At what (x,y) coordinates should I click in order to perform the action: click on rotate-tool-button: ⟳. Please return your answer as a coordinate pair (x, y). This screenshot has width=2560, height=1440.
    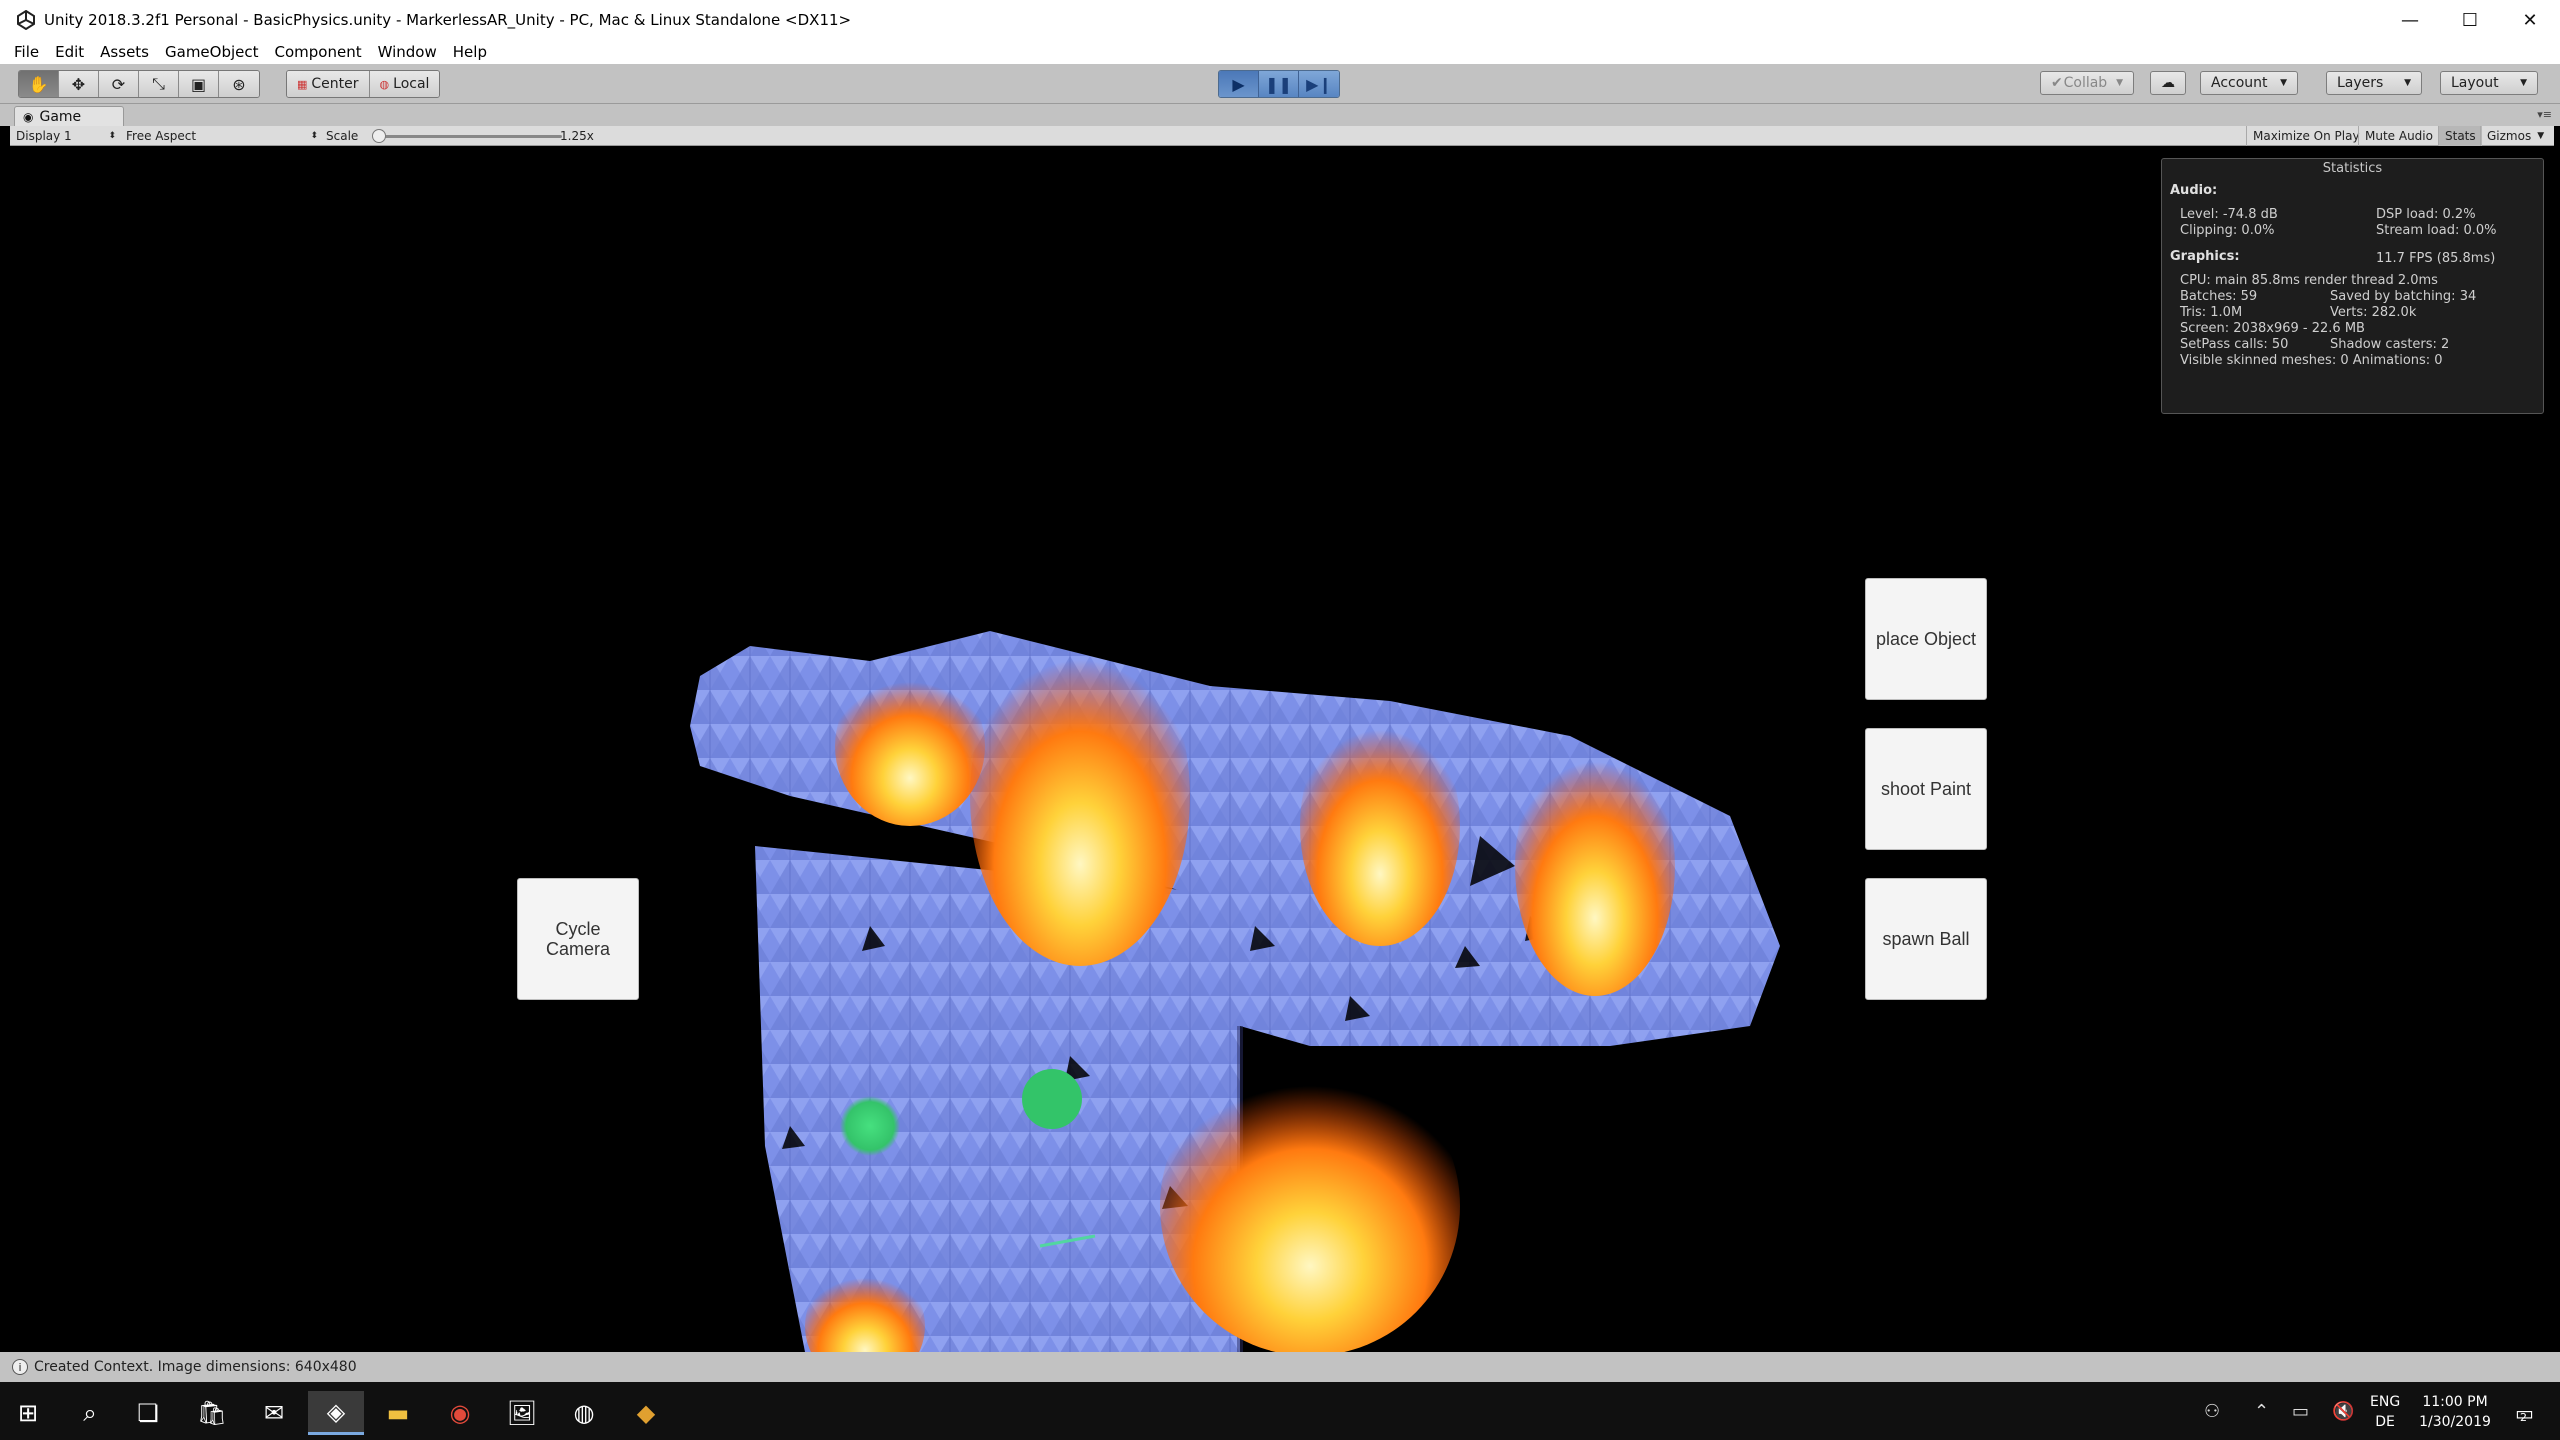
    Looking at the image, I should click on (119, 84).